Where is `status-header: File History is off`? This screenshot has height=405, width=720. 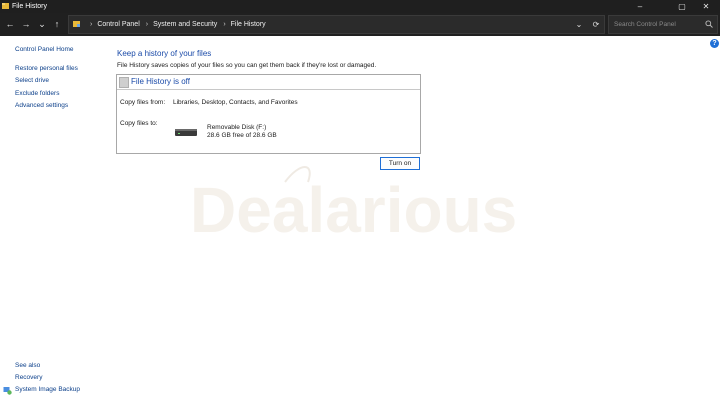
status-header: File History is off is located at coordinates (268, 82).